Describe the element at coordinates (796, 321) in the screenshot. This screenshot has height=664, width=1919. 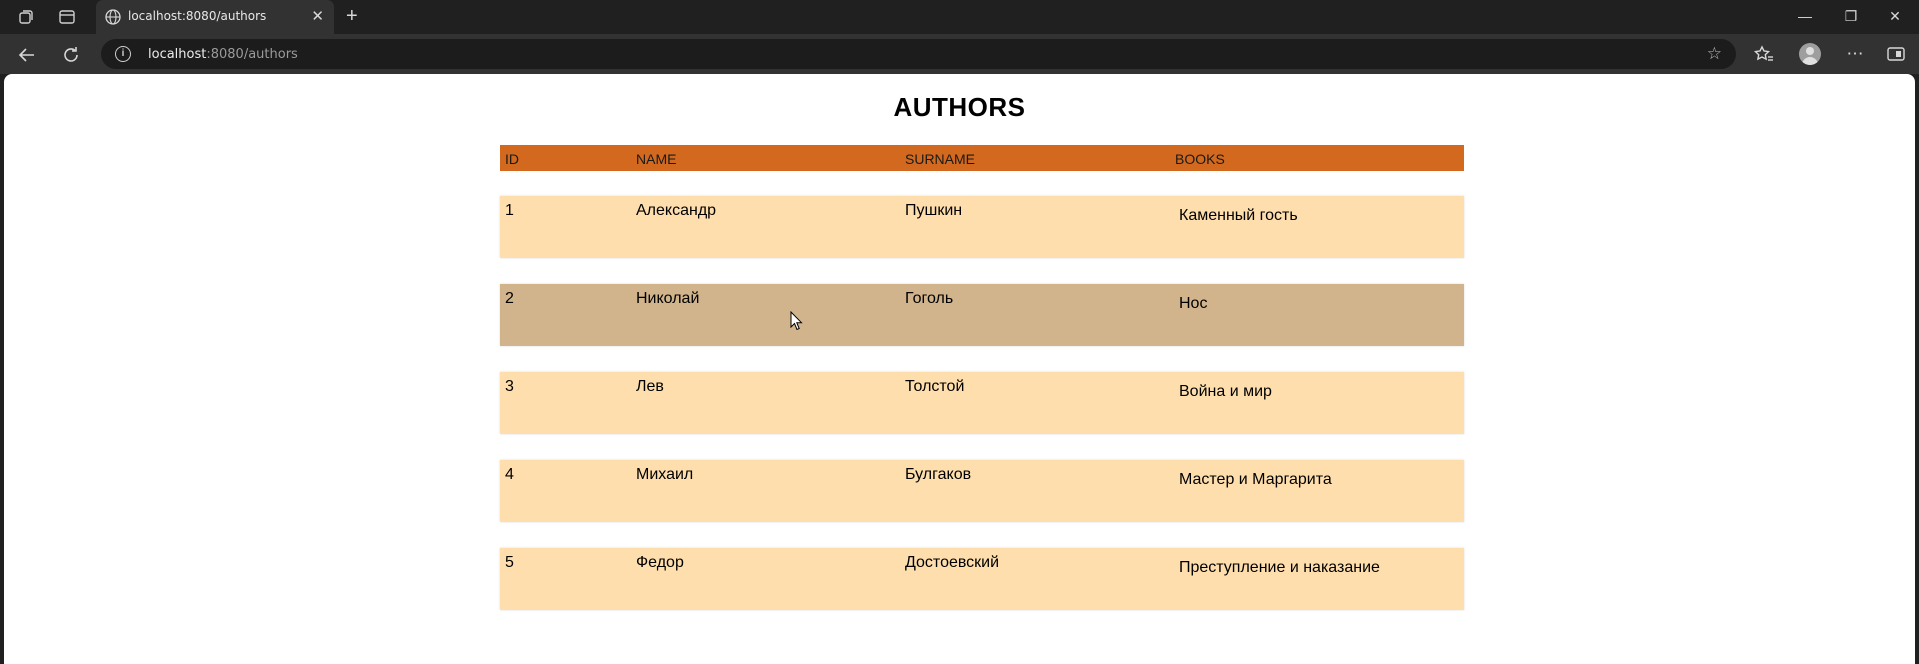
I see `mouse-cursor-icon` at that location.